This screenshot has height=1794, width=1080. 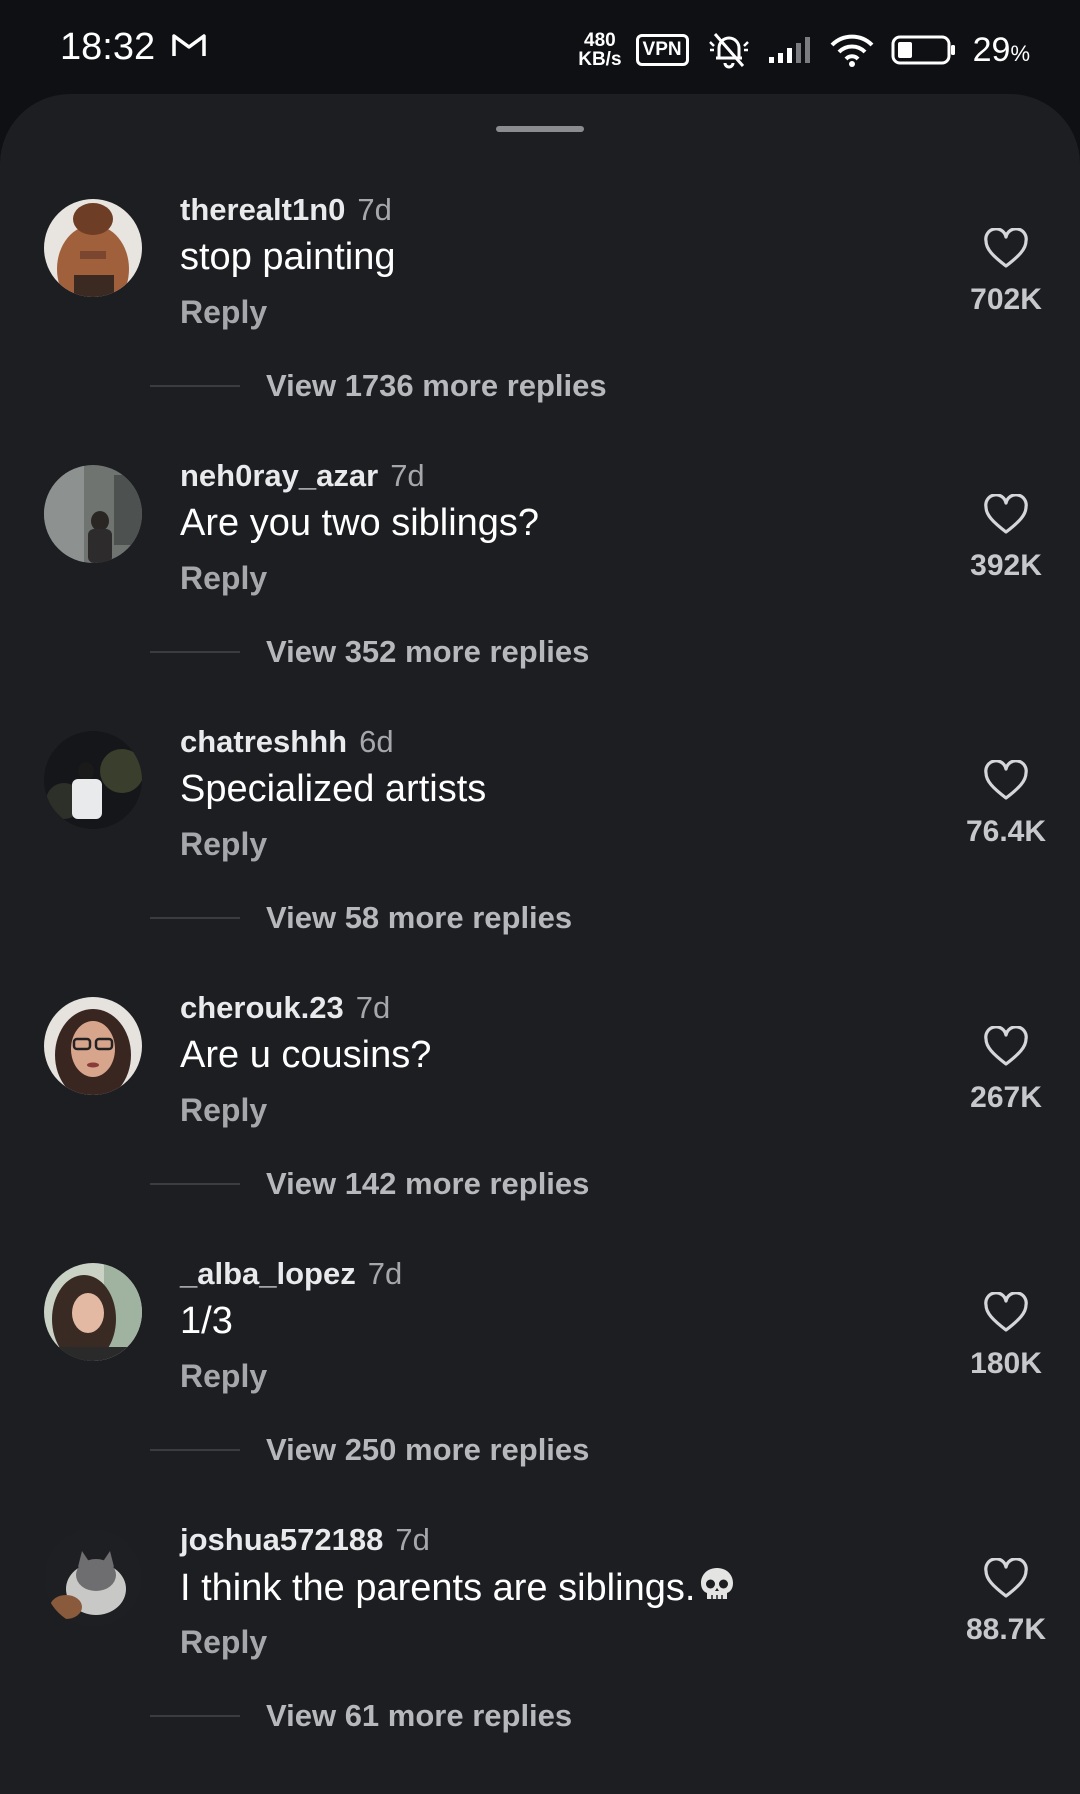 I want to click on like-count: 267K, so click(x=1006, y=1097).